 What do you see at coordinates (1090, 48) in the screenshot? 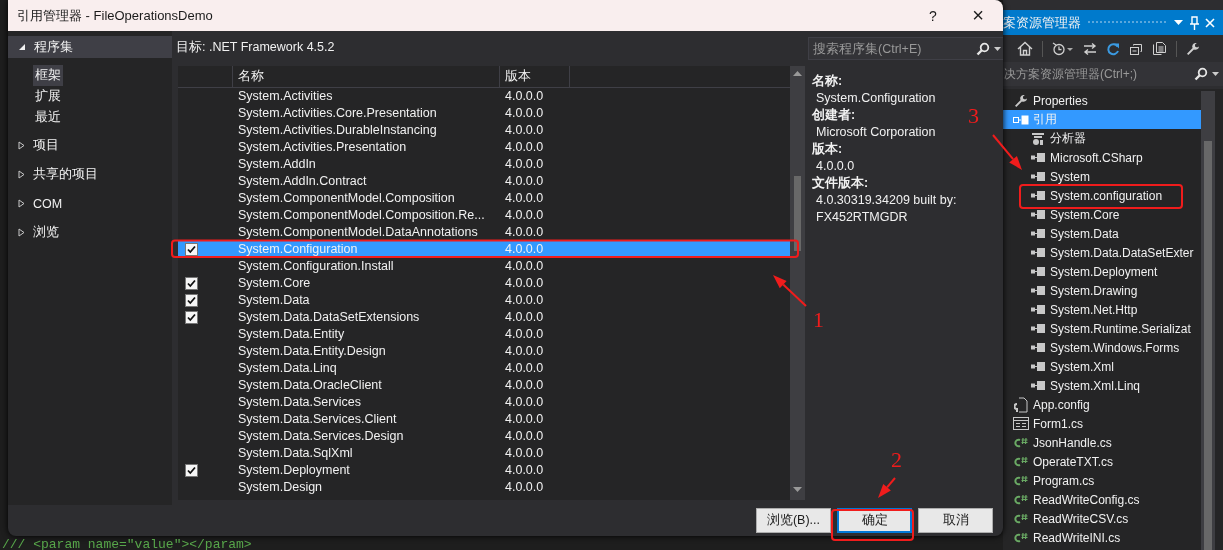
I see `sync-icon` at bounding box center [1090, 48].